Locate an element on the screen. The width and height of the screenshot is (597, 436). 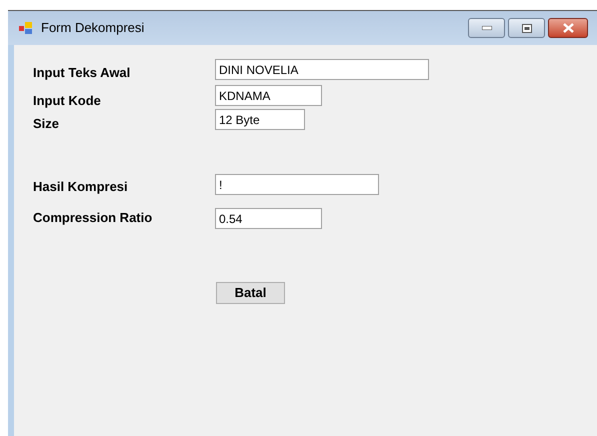
restore-icon is located at coordinates (527, 28).